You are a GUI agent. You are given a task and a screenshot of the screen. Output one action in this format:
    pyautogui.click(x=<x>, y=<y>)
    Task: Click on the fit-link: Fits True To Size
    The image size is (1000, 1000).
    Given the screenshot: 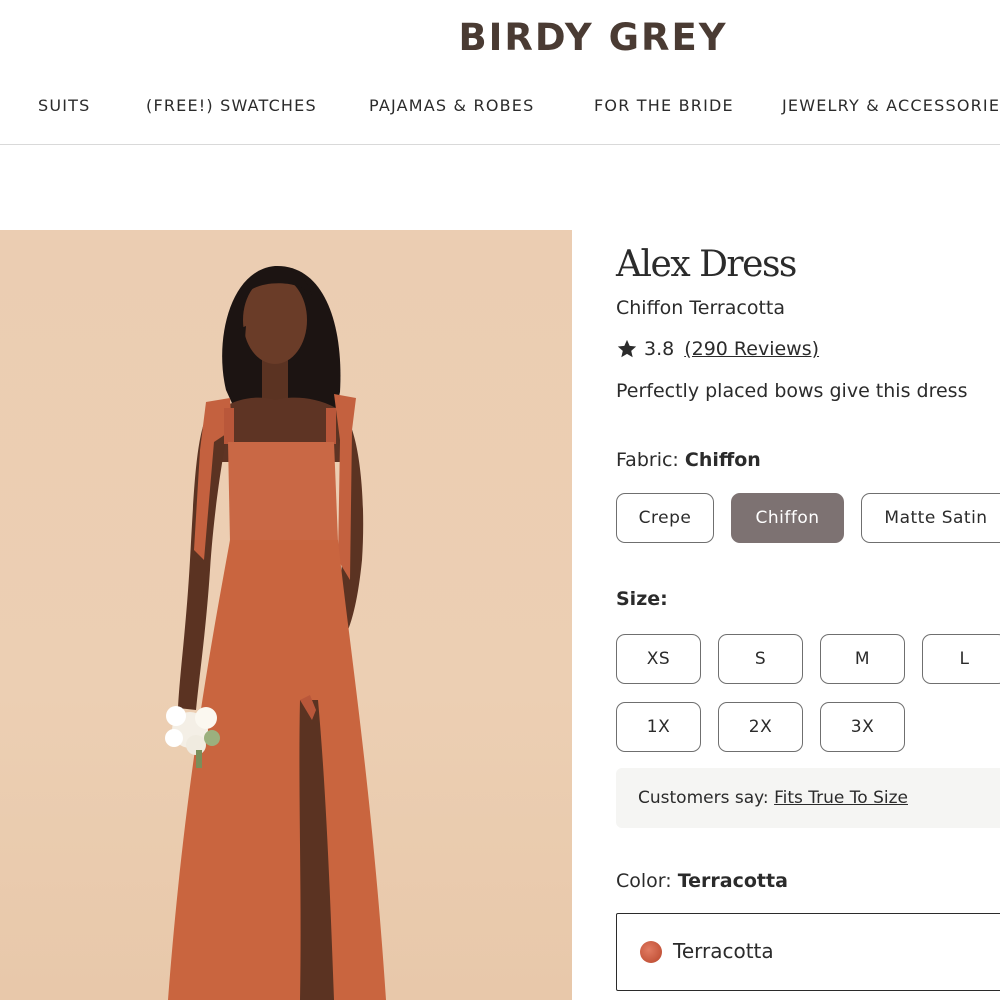 What is the action you would take?
    pyautogui.click(x=841, y=798)
    